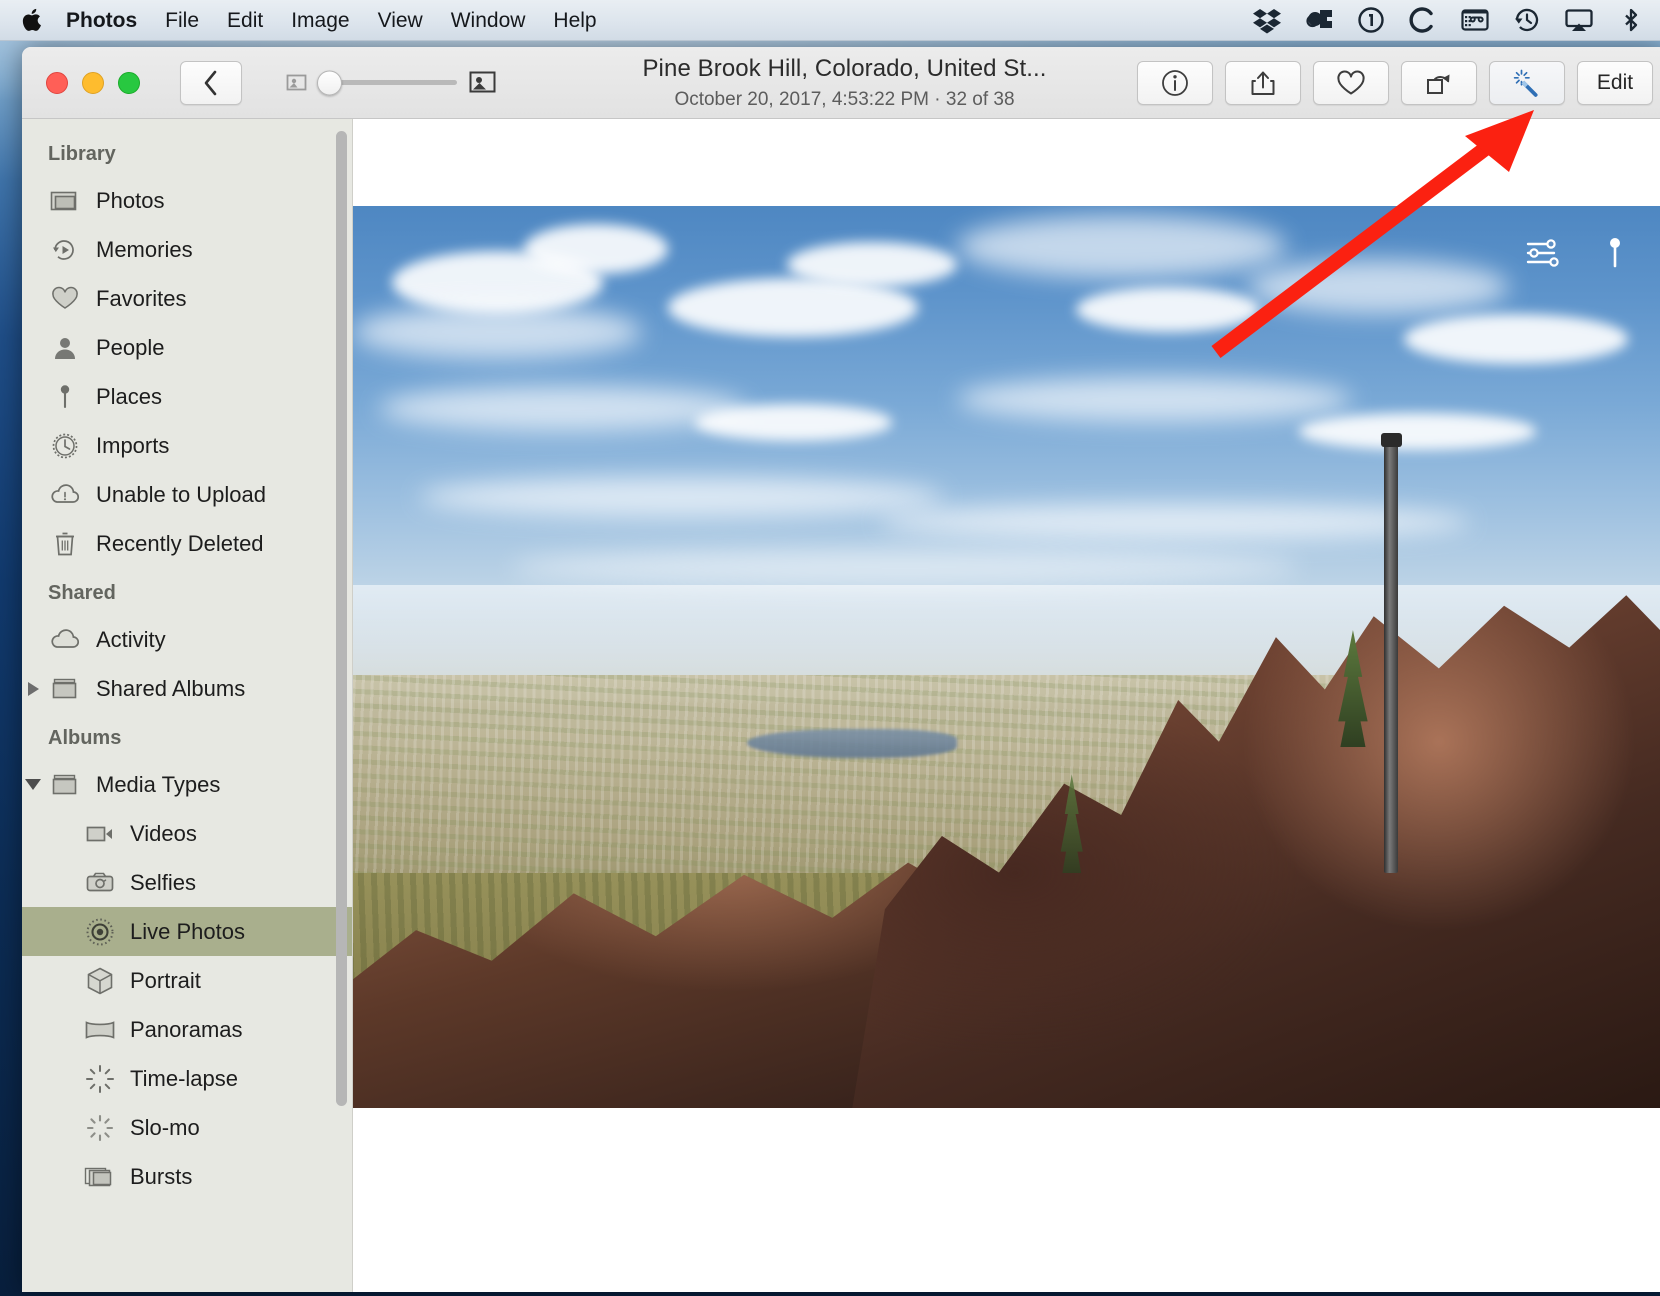 Image resolution: width=1660 pixels, height=1296 pixels. What do you see at coordinates (81, 82) in the screenshot?
I see `window-controls` at bounding box center [81, 82].